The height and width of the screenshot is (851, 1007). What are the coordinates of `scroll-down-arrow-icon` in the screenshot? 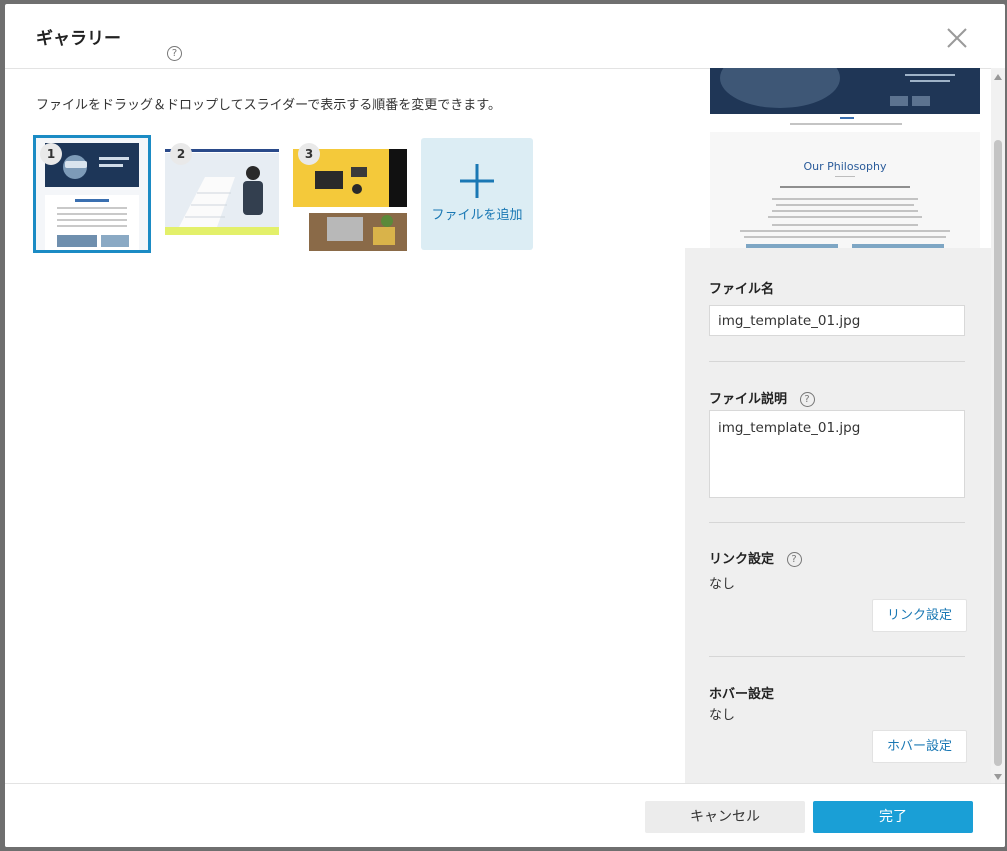 It's located at (998, 777).